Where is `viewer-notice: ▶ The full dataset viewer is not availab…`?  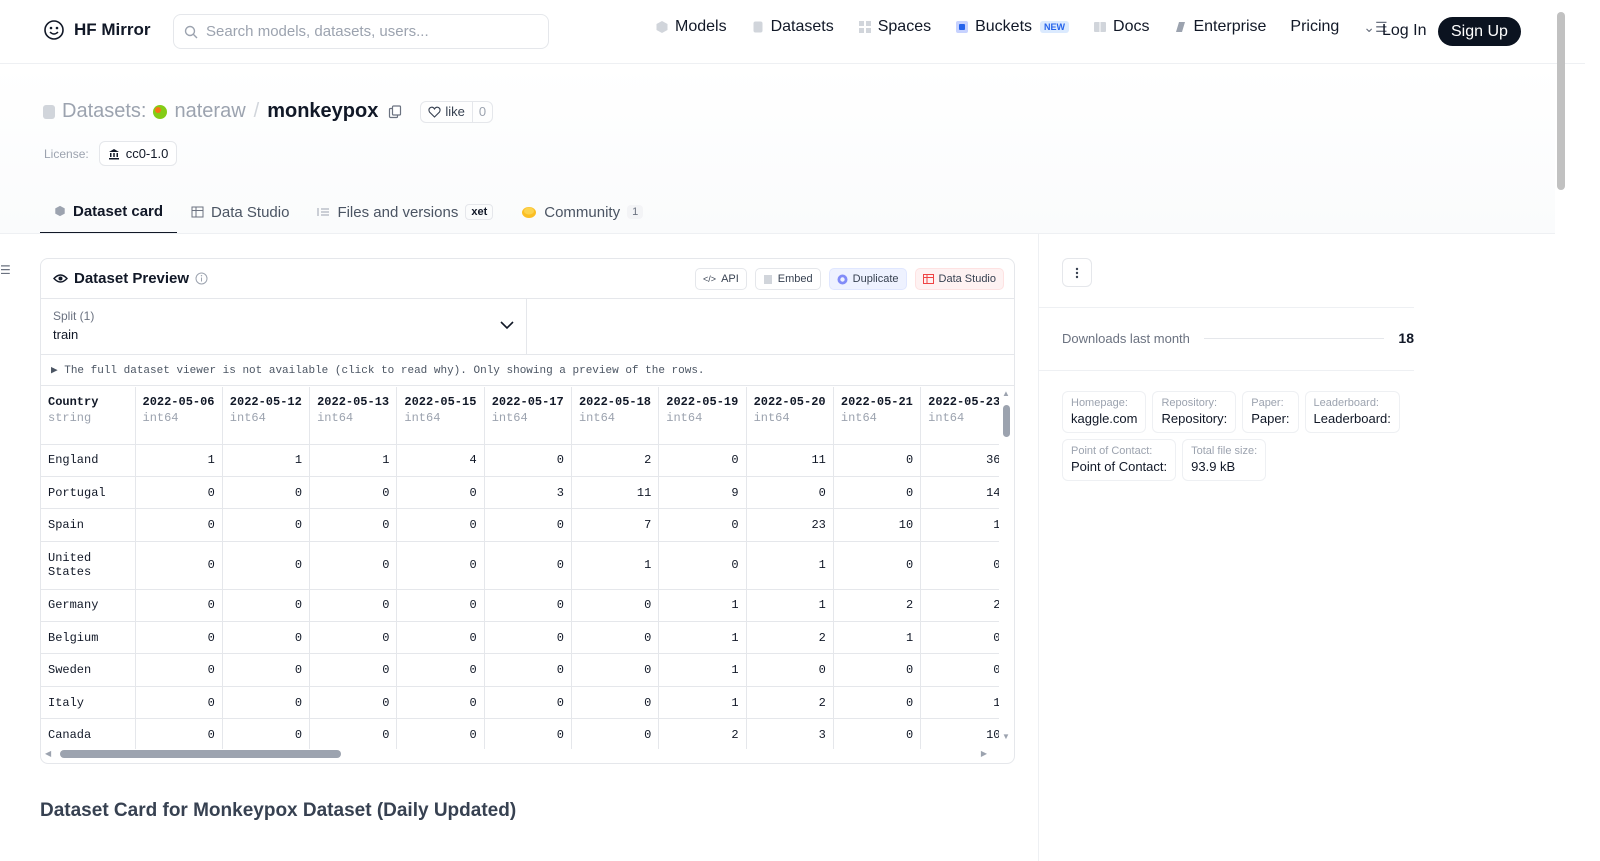
viewer-notice: ▶ The full dataset viewer is not availab… is located at coordinates (527, 370).